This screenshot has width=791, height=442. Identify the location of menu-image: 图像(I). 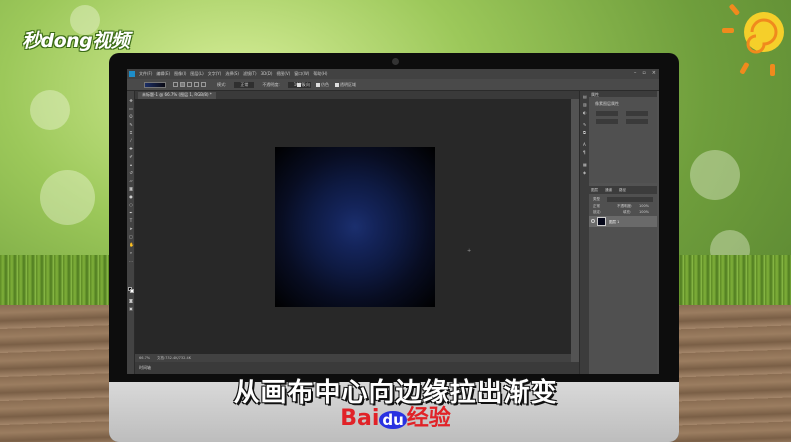
(180, 74).